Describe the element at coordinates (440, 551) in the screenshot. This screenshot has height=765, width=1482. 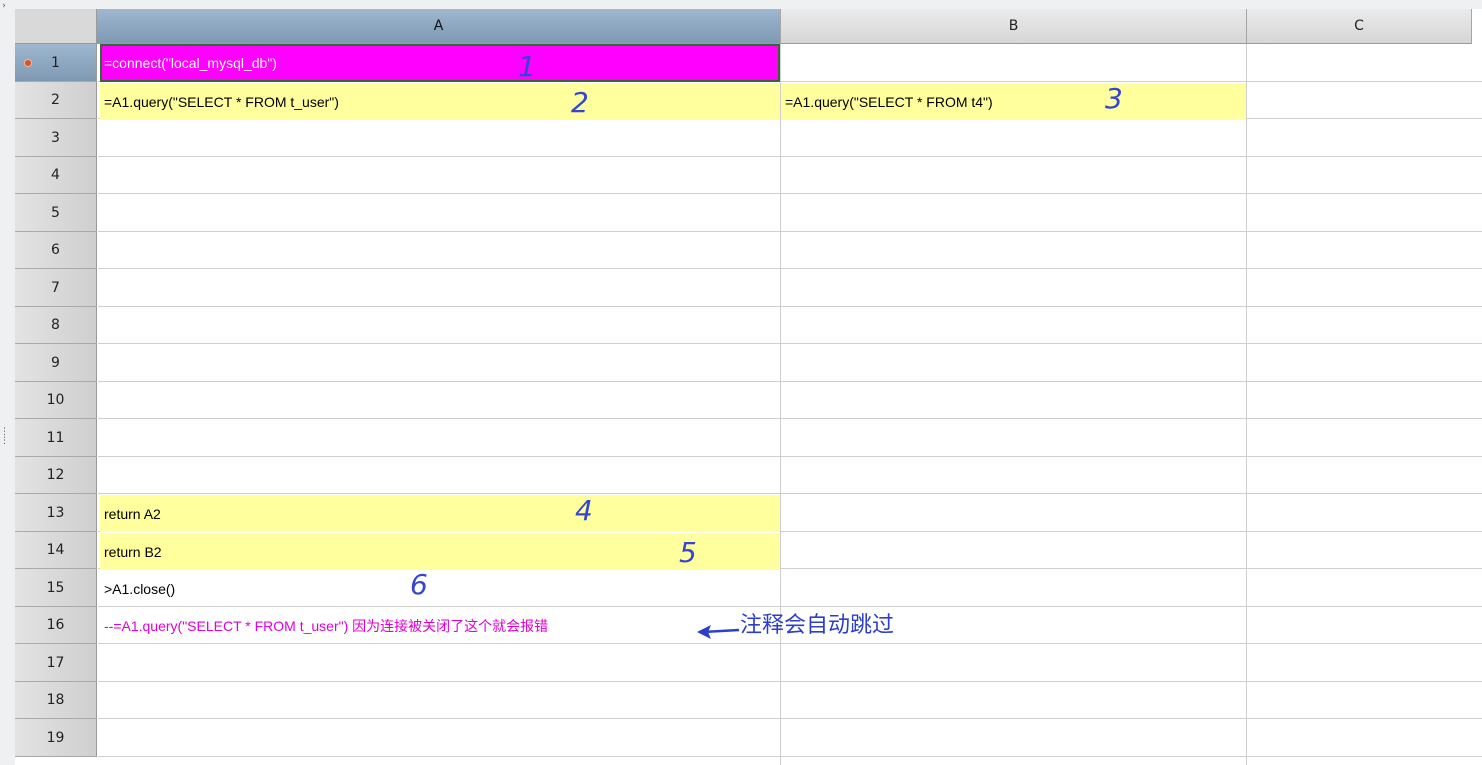
I see `cell-a14: return B2` at that location.